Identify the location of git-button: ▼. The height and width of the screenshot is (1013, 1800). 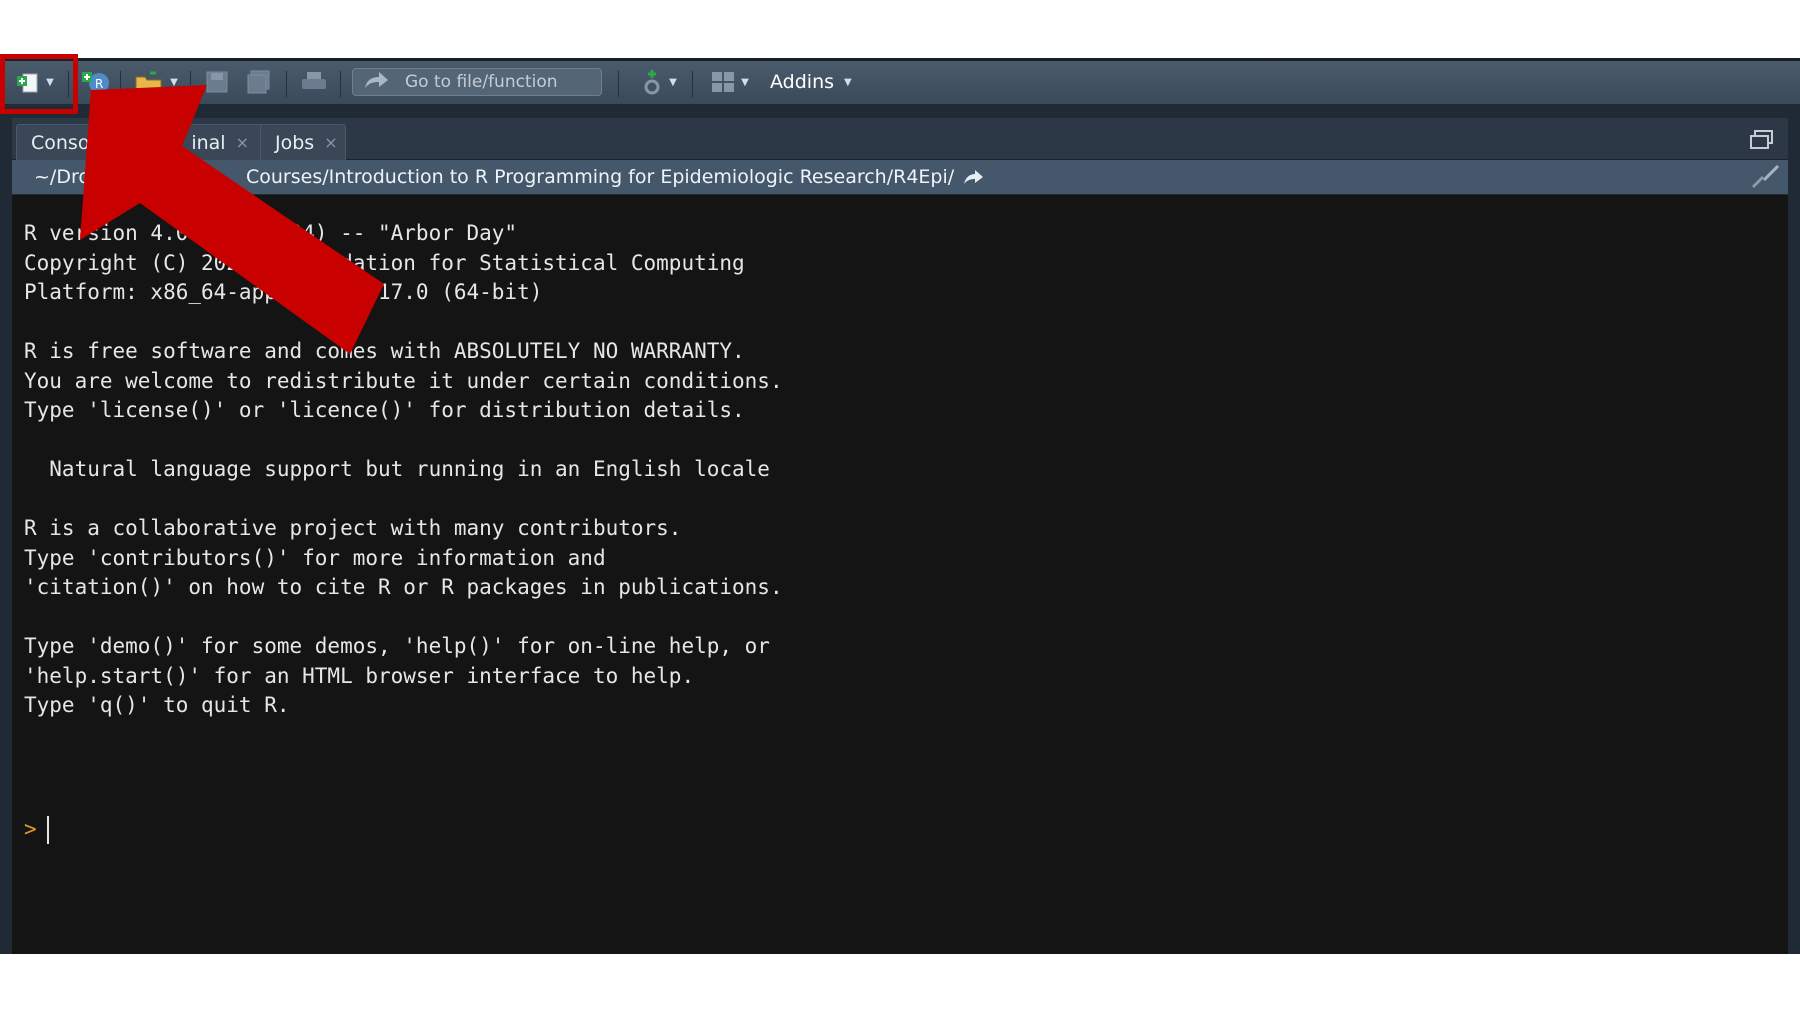
(659, 82).